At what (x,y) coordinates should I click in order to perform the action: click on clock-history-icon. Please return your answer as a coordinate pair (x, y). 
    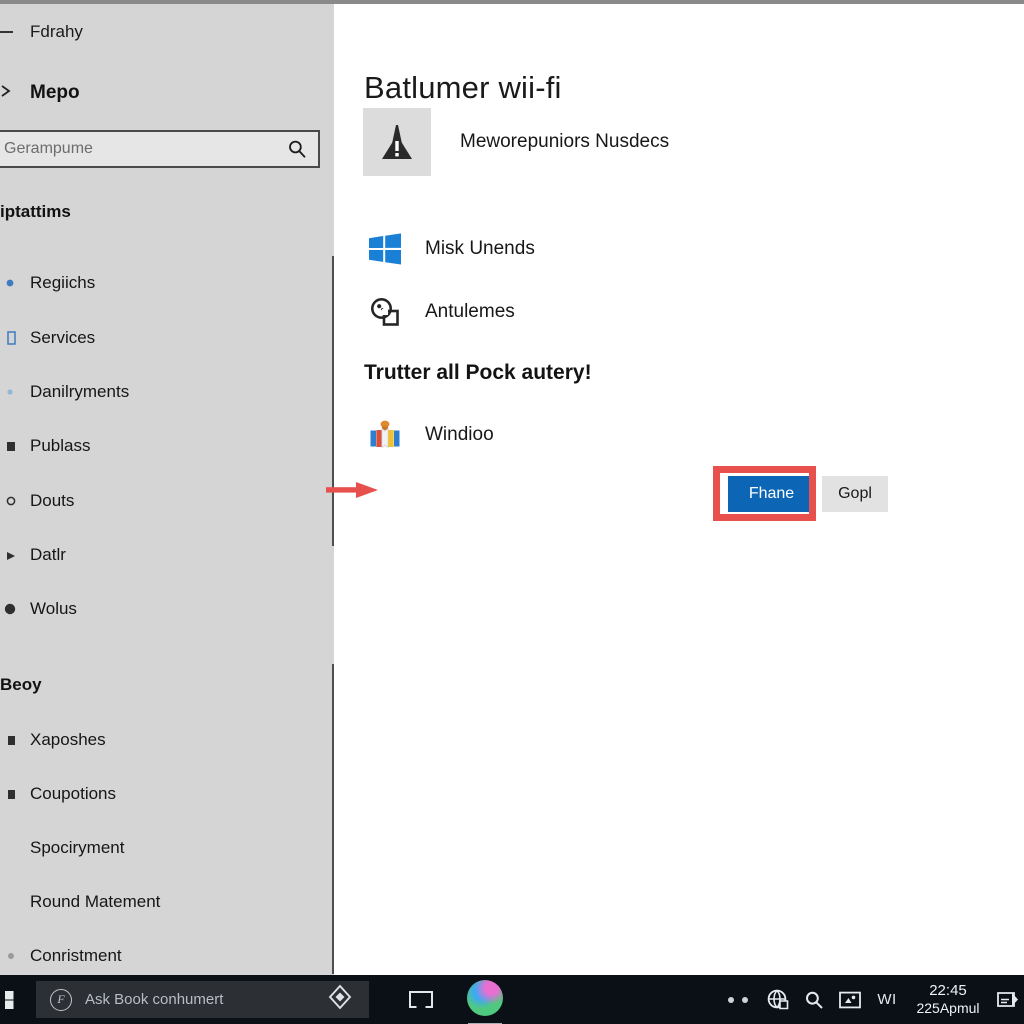
    Looking at the image, I should click on (385, 312).